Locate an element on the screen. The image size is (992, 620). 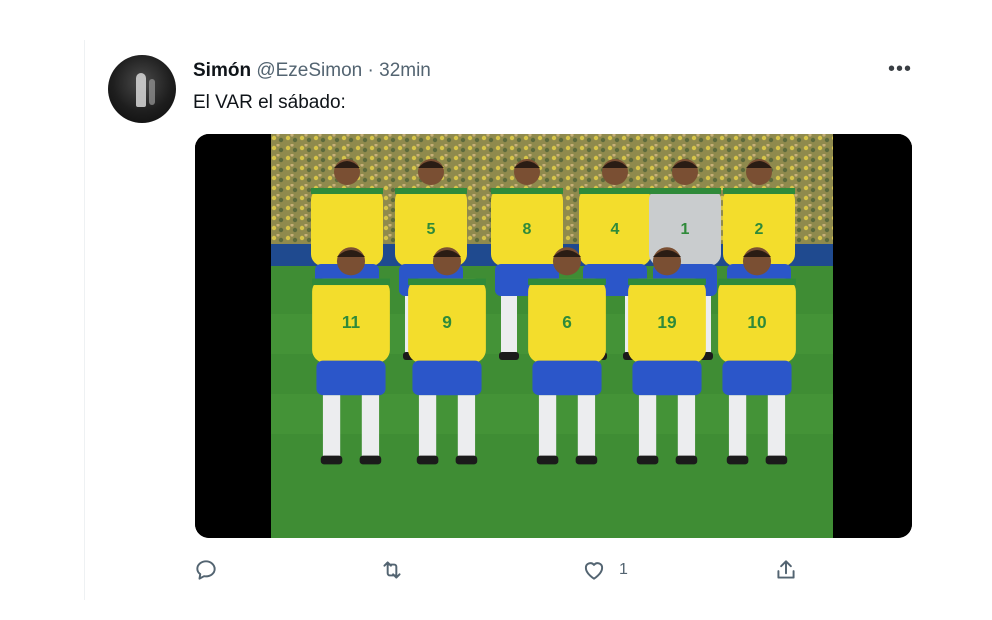
front-row-player-5-number: 10 is located at coordinates (756, 322).